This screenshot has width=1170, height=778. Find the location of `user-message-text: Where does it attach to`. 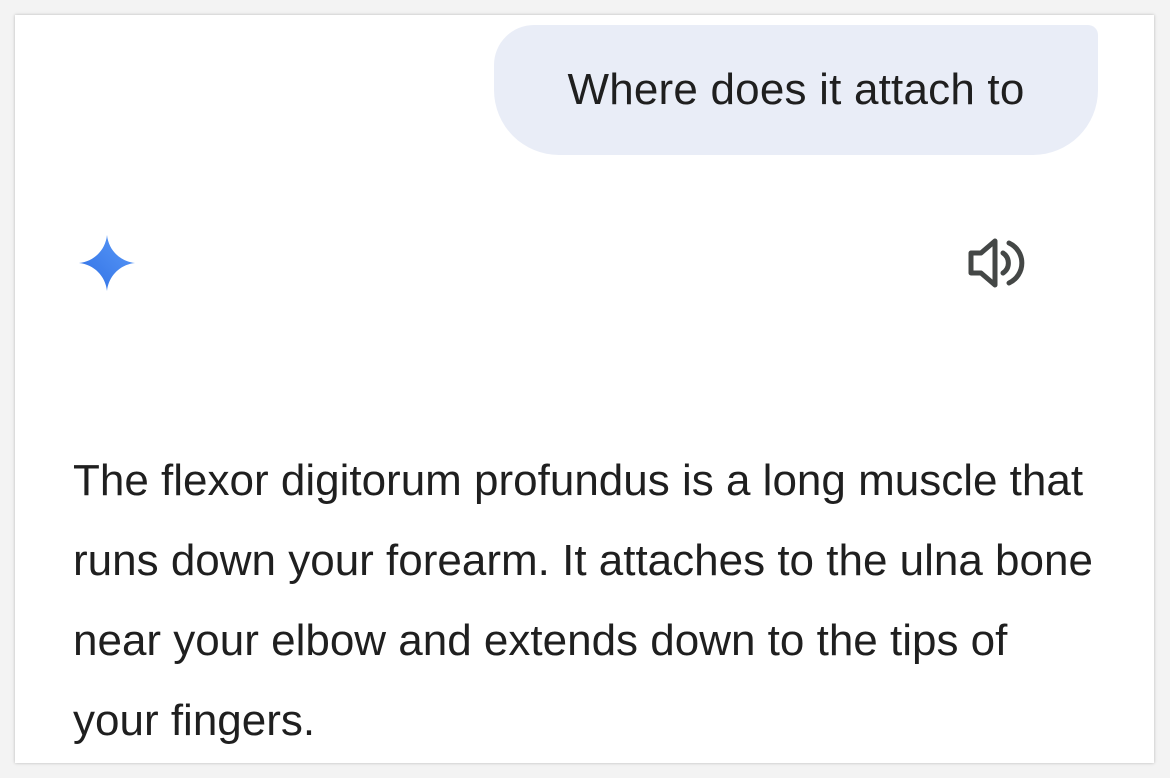

user-message-text: Where does it attach to is located at coordinates (796, 89).